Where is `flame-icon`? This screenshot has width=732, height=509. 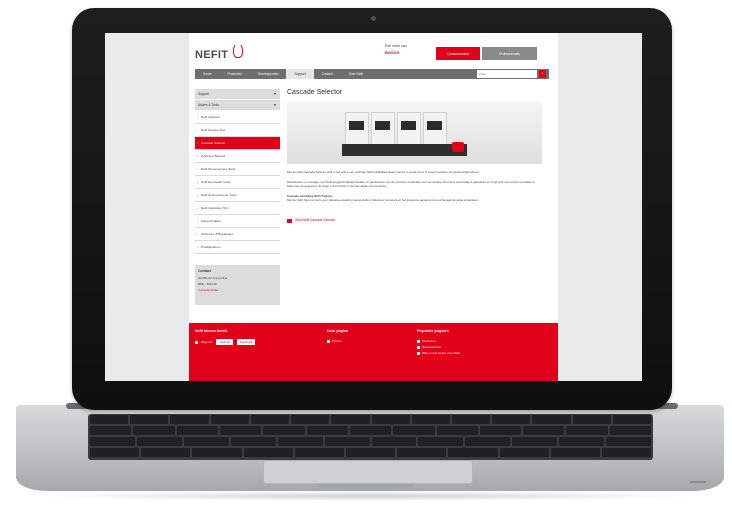
flame-icon is located at coordinates (238, 50).